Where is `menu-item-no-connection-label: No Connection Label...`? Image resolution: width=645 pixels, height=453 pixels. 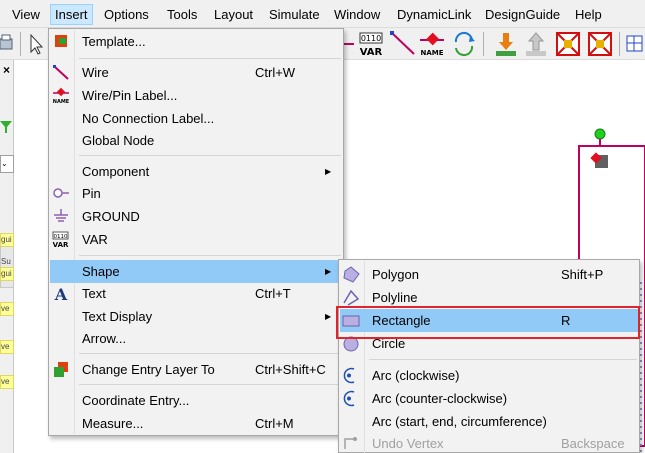 menu-item-no-connection-label: No Connection Label... is located at coordinates (196, 118).